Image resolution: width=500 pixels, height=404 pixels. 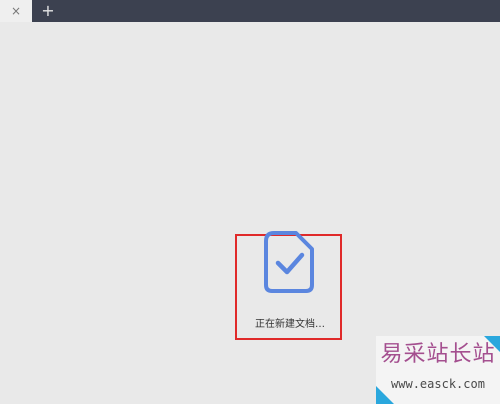 What do you see at coordinates (438, 384) in the screenshot?
I see `watermark-url: www.easck.com` at bounding box center [438, 384].